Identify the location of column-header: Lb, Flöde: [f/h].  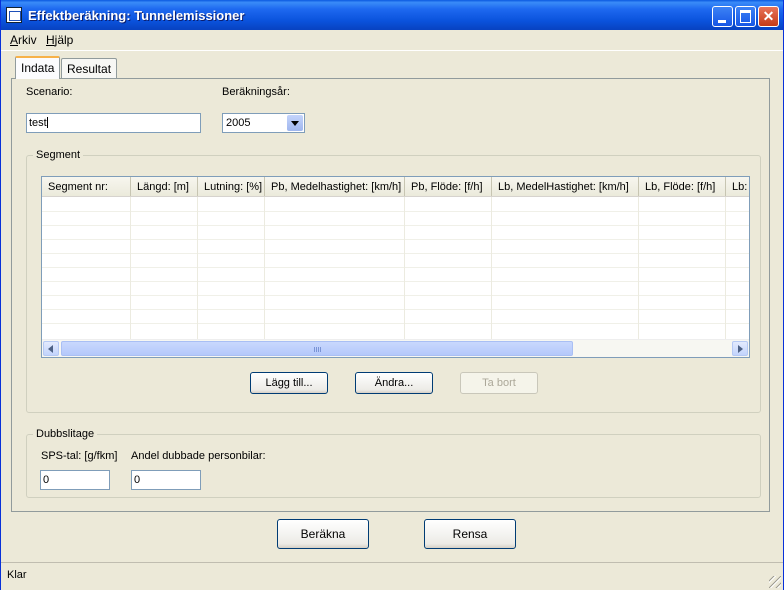
(682, 186).